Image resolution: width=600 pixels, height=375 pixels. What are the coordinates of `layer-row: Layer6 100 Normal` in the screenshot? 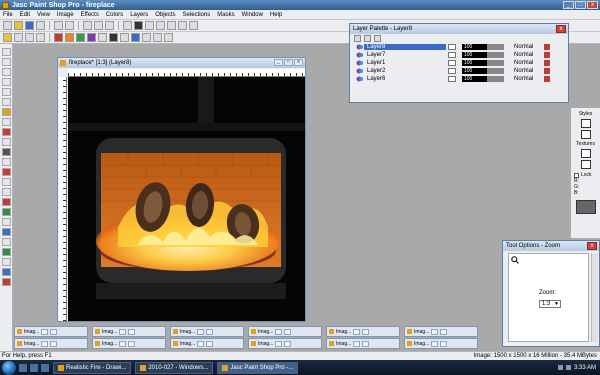 It's located at (459, 79).